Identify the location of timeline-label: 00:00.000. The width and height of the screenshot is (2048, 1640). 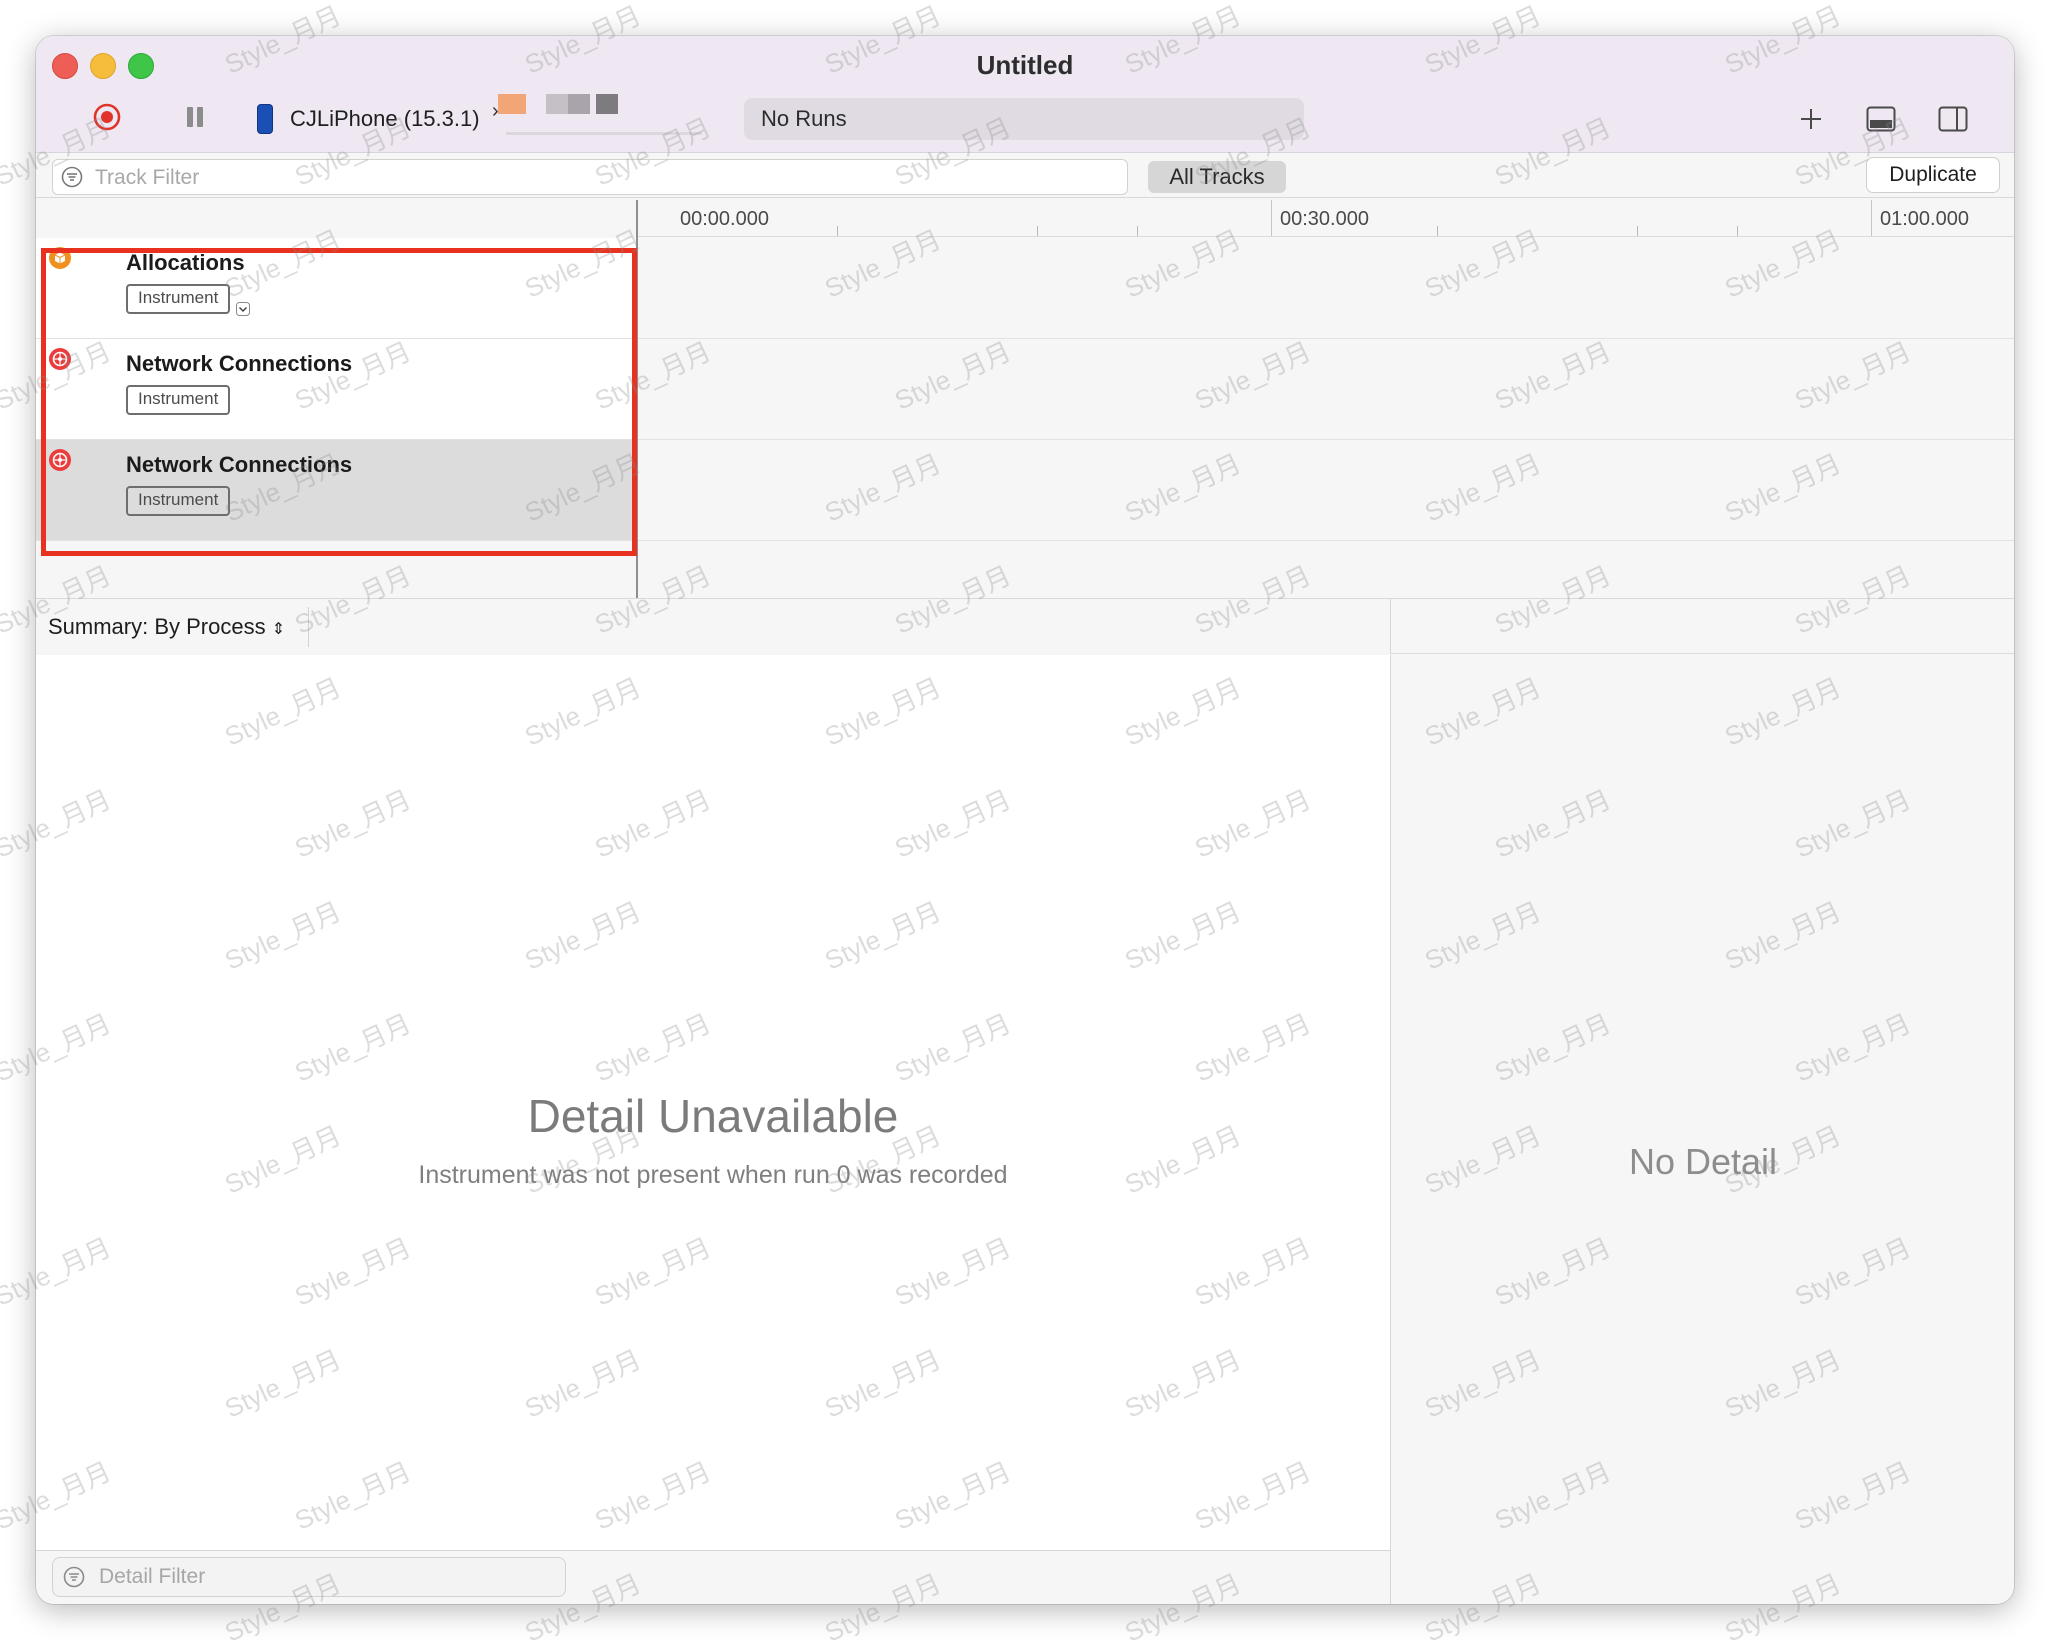
(724, 219).